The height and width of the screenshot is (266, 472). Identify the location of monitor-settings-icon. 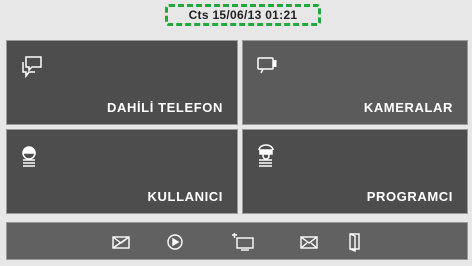
(243, 242).